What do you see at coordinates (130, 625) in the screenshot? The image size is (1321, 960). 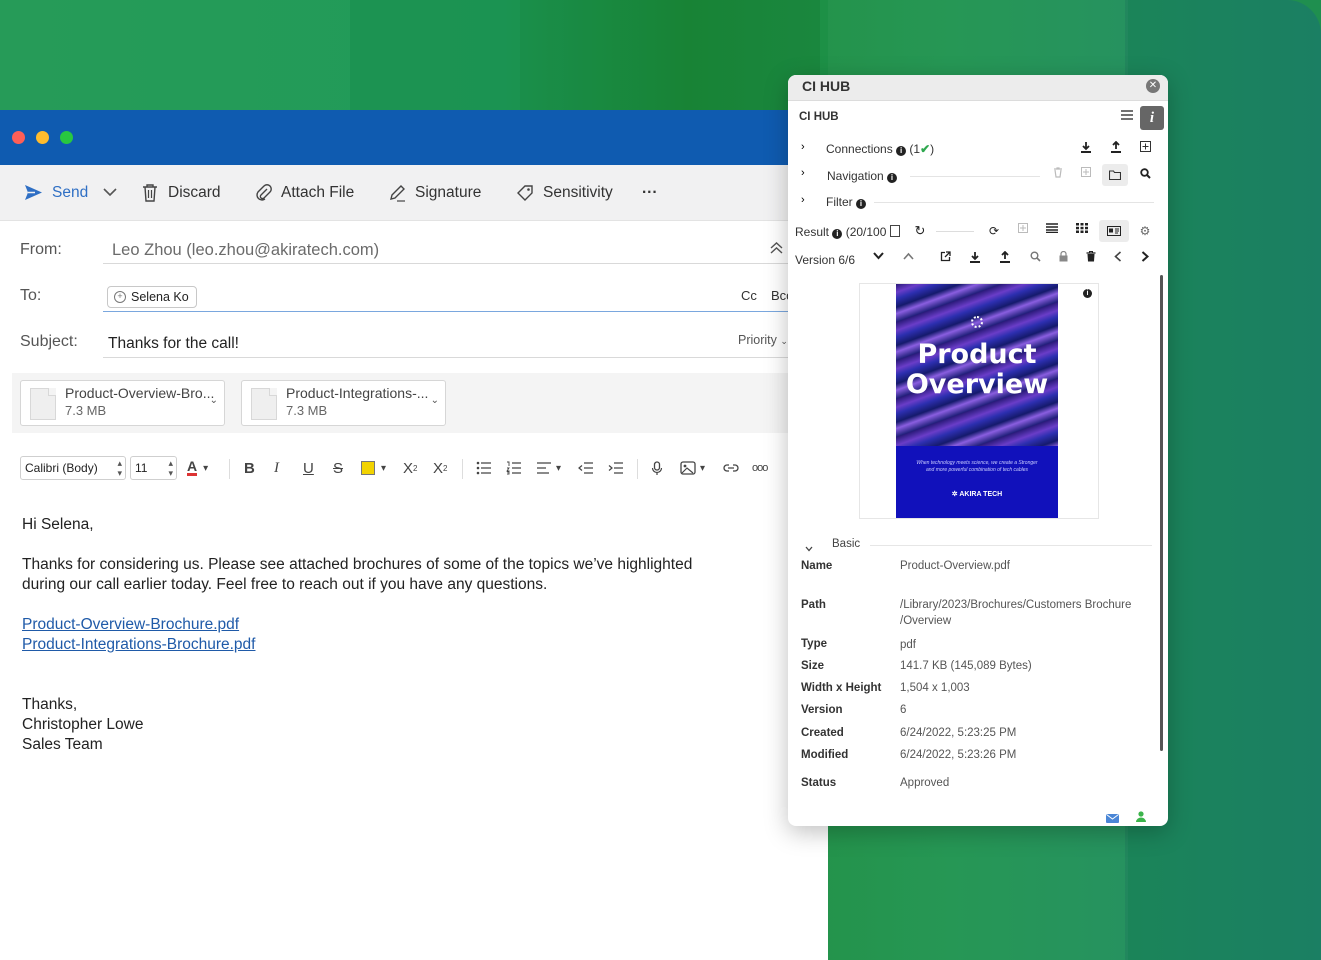 I see `brochure-link: Product-Overview-Brochure.pdf` at bounding box center [130, 625].